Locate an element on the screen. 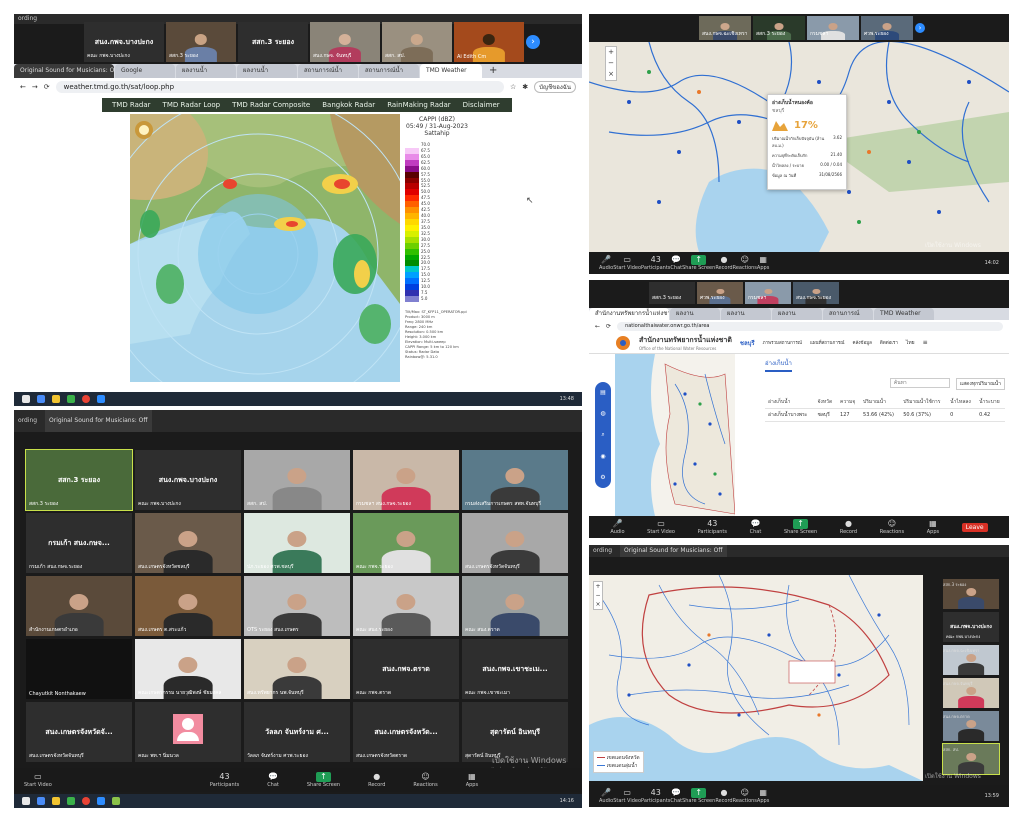 The width and height of the screenshot is (1024, 819). participant-tile: สสก.3 ระยอง สสก.3 ระยอง is located at coordinates (79, 480).